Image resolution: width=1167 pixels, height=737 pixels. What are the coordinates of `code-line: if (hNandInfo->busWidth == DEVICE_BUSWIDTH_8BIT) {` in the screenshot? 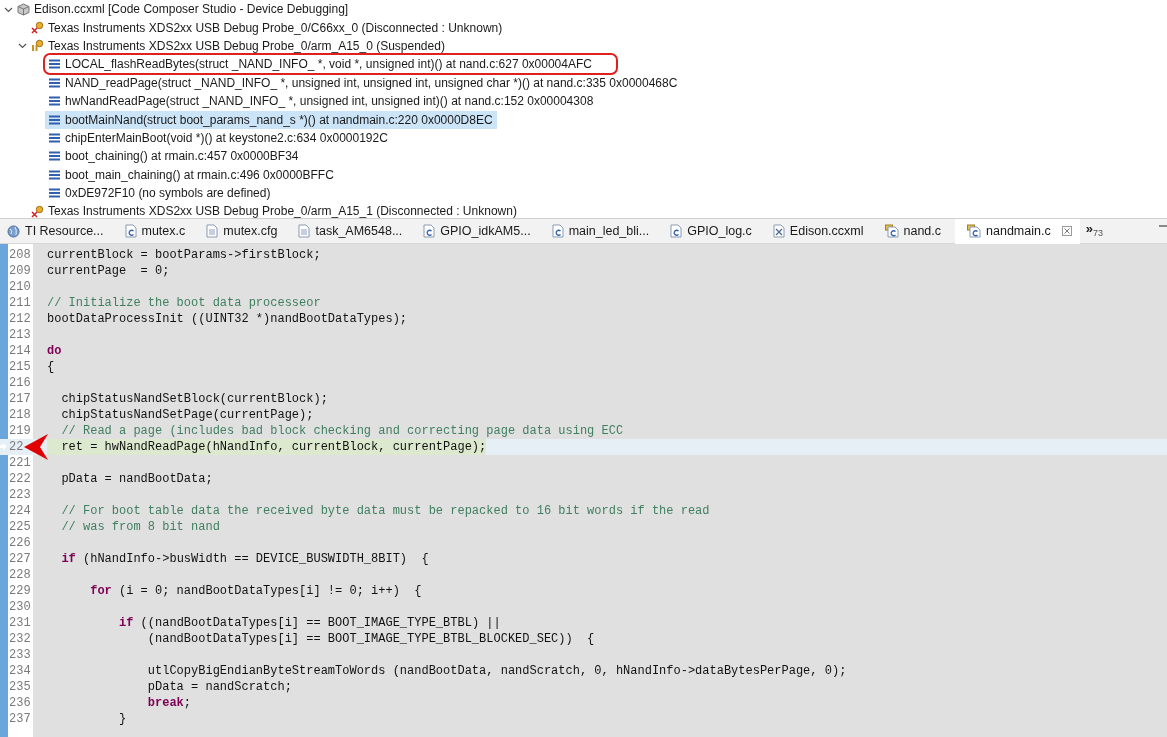 It's located at (244, 559).